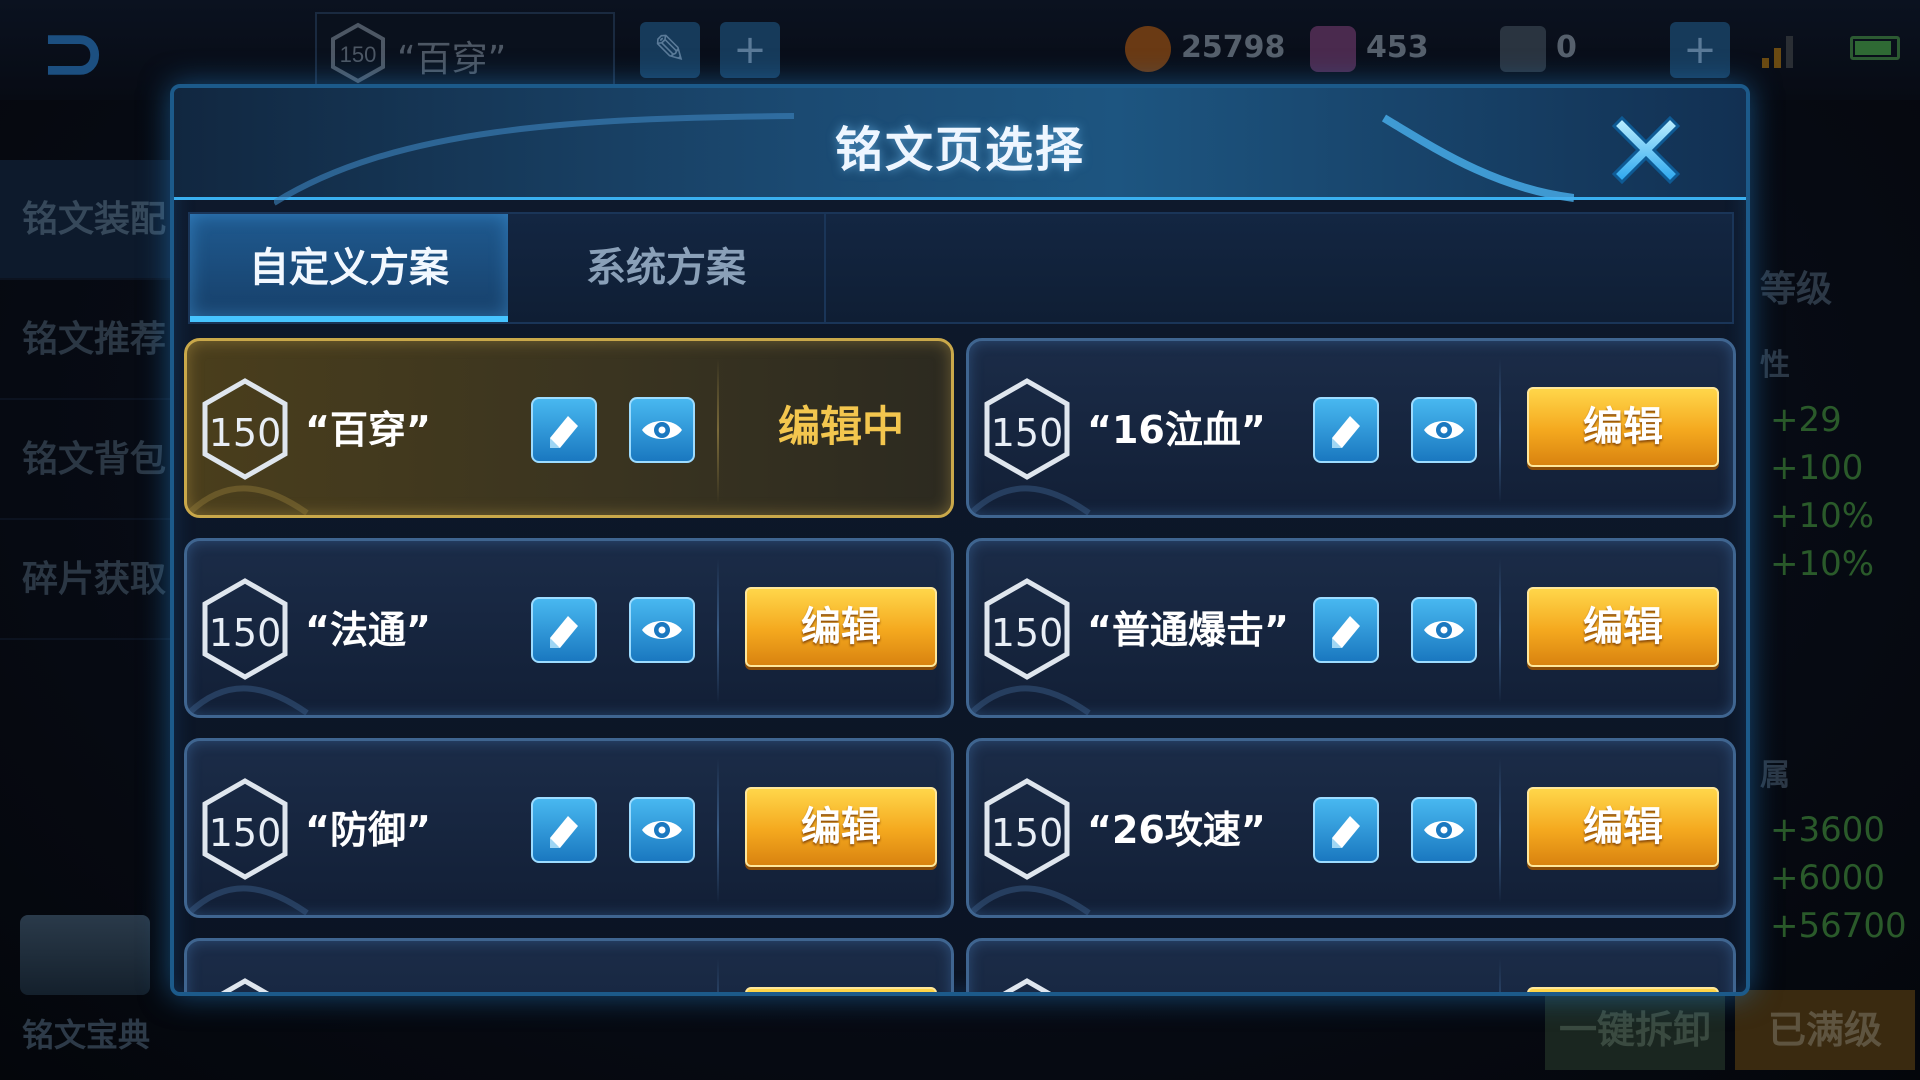  Describe the element at coordinates (1188, 630) in the screenshot. I see `page-name: “普通爆击”` at that location.